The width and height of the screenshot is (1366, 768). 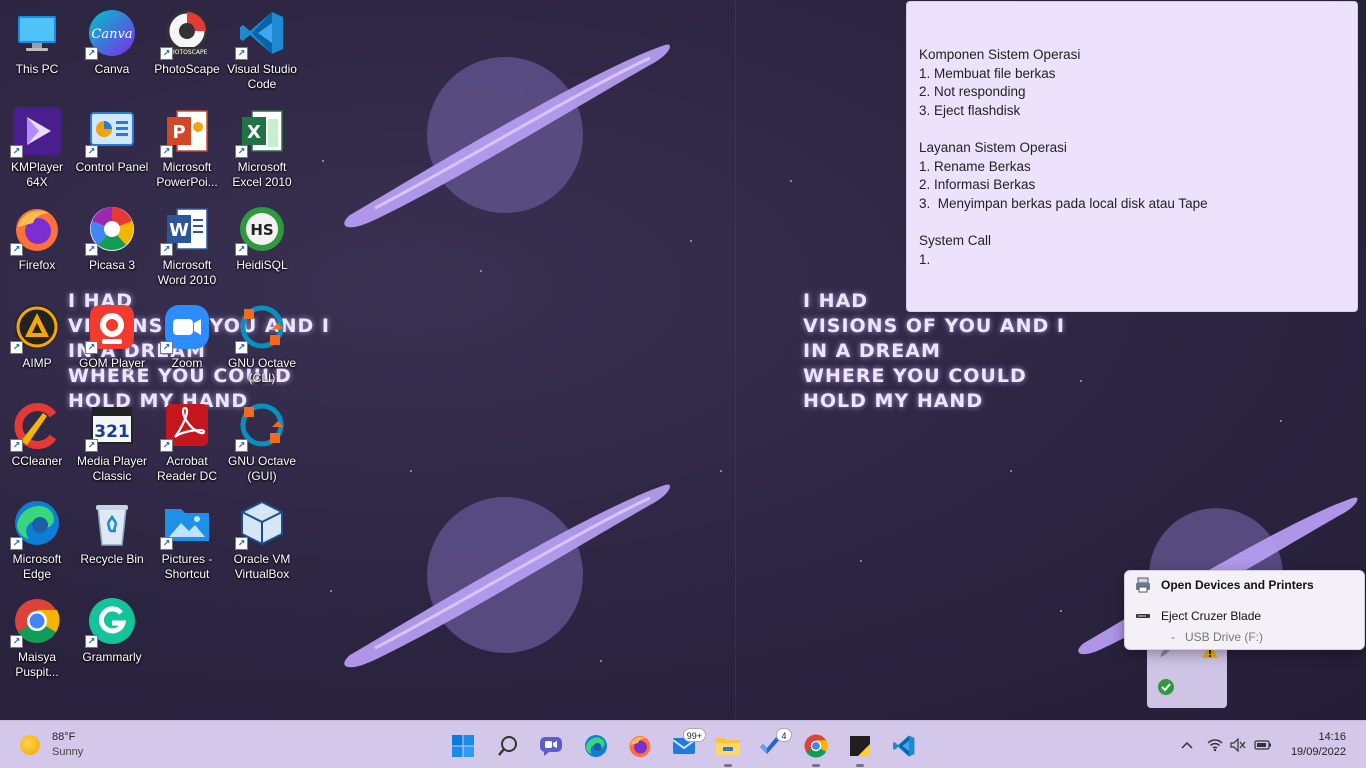 I want to click on start-button, so click(x=463, y=746).